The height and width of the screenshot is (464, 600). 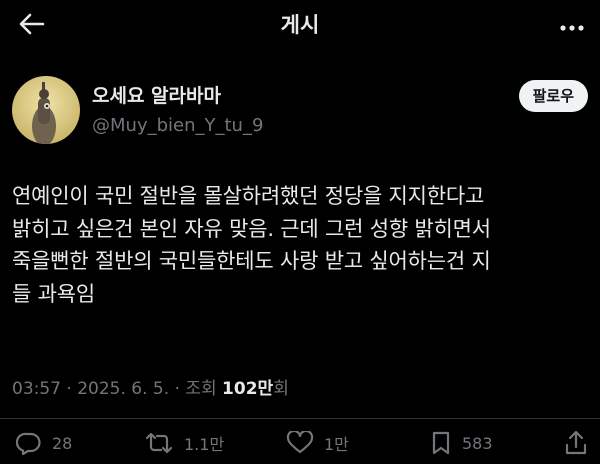 I want to click on post-line: 죽을뻔한 절반의 국민들한테도 사랑 받고 싶어하는건 지, so click(x=251, y=261).